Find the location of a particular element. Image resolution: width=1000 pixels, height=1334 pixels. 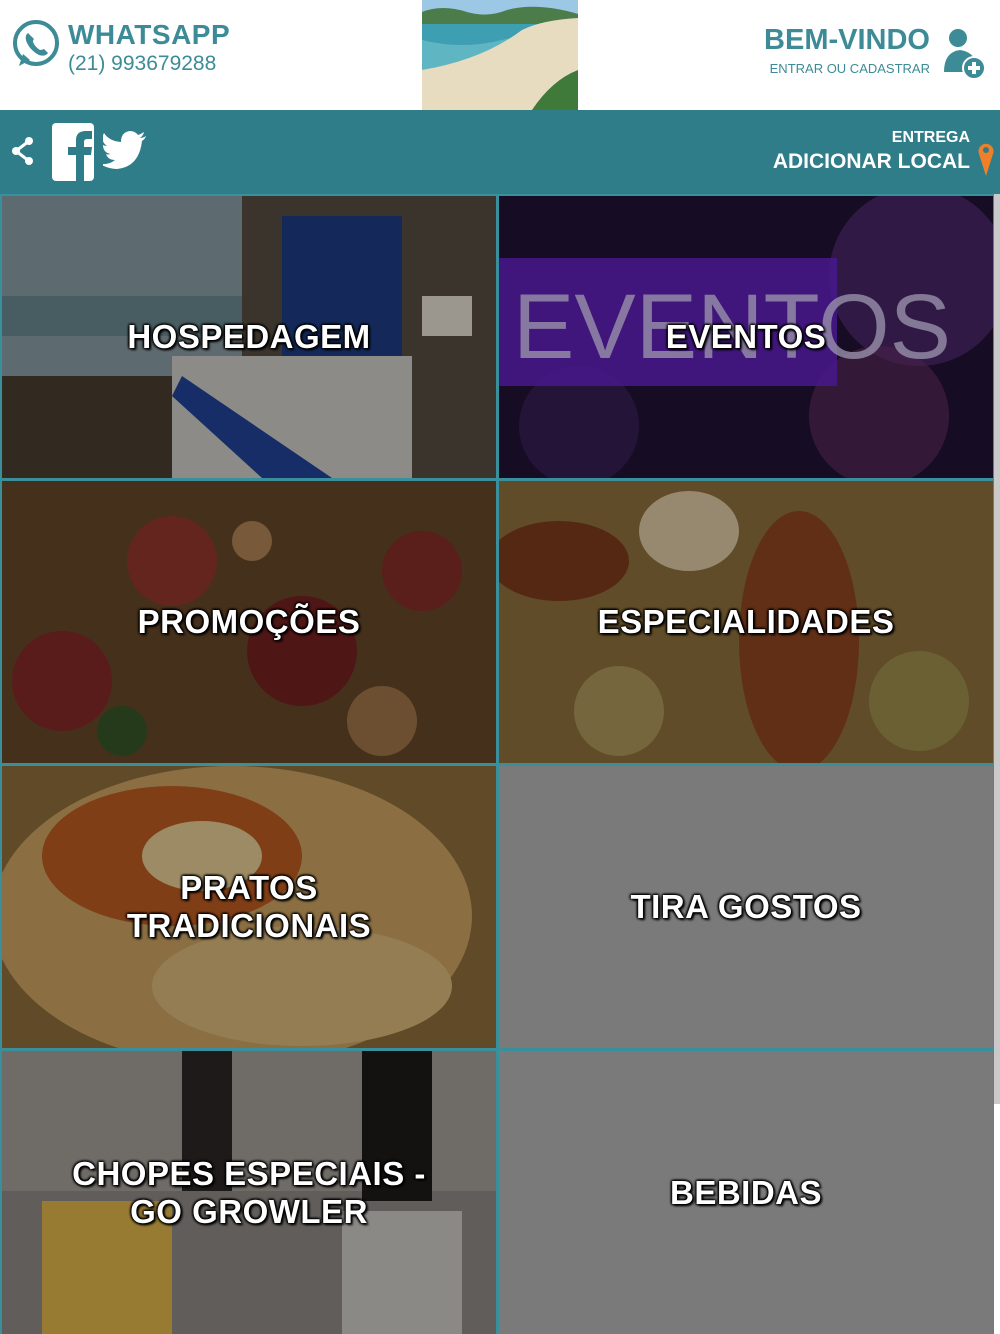

whatsapp-icon is located at coordinates (36, 44).